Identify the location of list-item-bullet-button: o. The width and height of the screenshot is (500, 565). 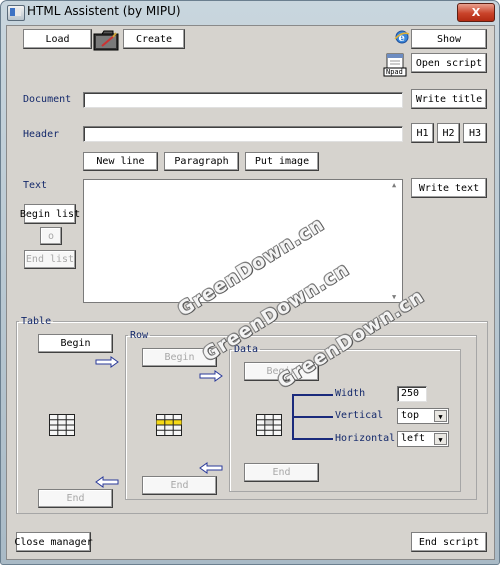
(51, 236).